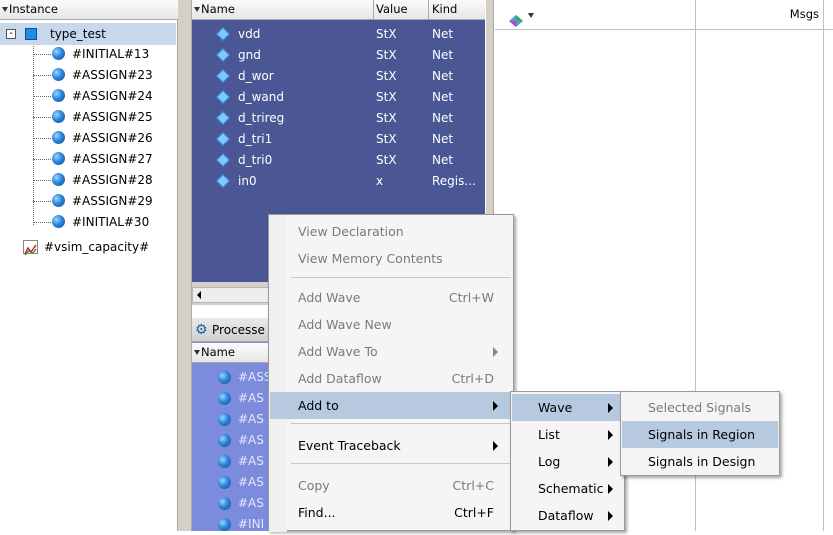 This screenshot has width=833, height=535. What do you see at coordinates (391, 351) in the screenshot?
I see `menu-item-add-wave-to: Add Wave To` at bounding box center [391, 351].